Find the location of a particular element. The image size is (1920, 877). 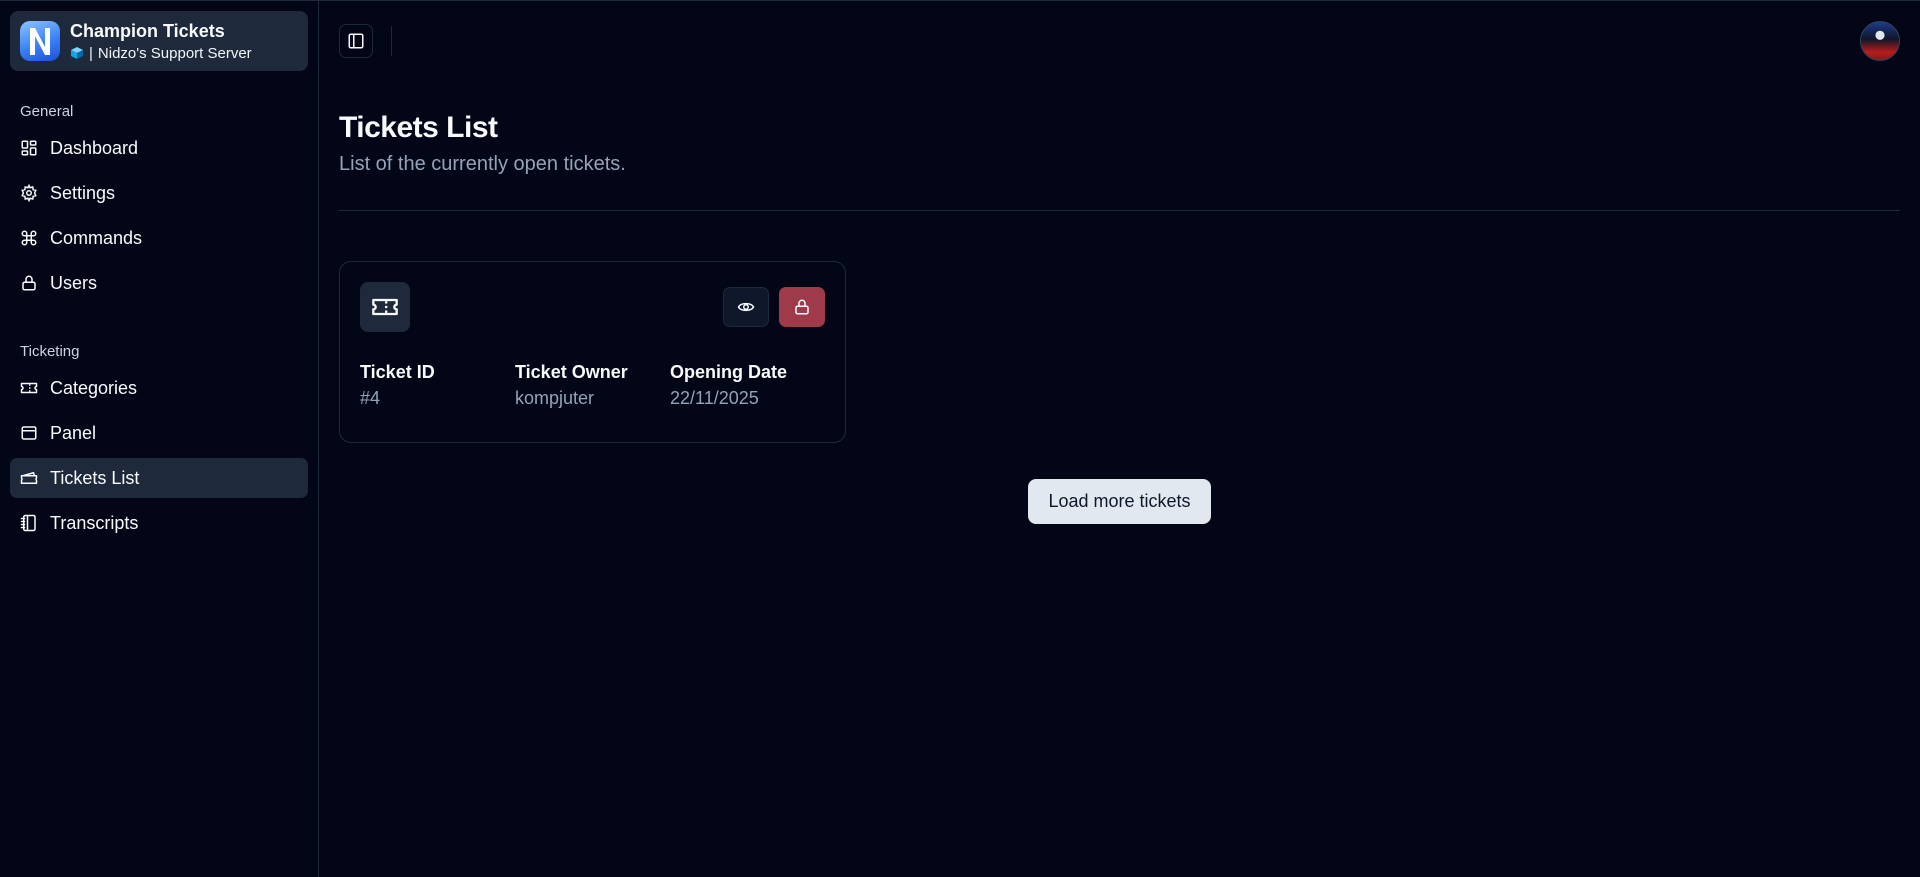

sidebar-item-users: Users is located at coordinates (159, 283).